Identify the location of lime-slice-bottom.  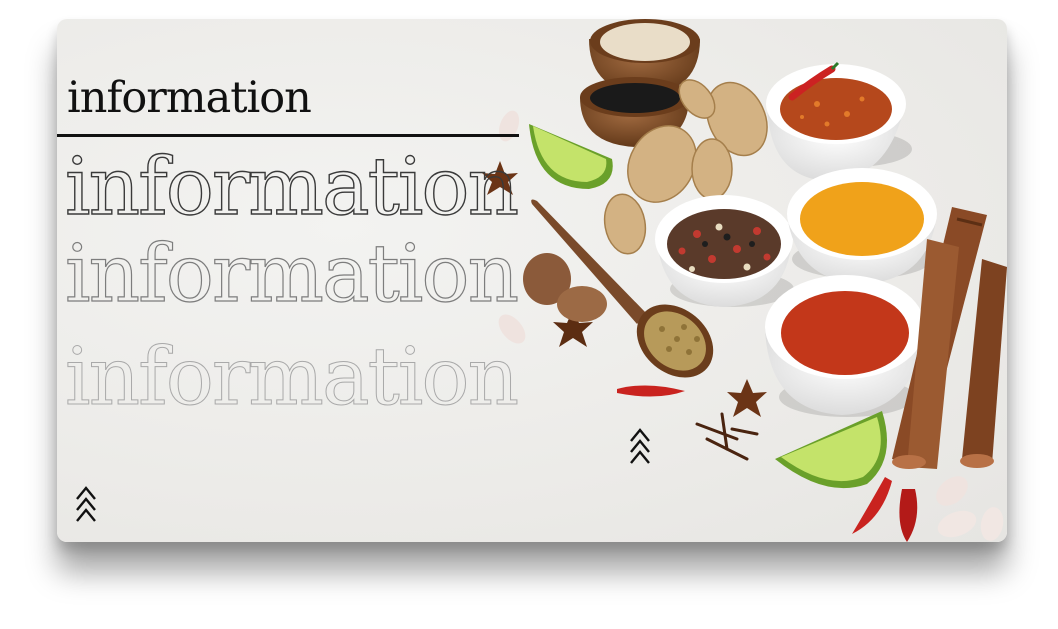
(831, 450).